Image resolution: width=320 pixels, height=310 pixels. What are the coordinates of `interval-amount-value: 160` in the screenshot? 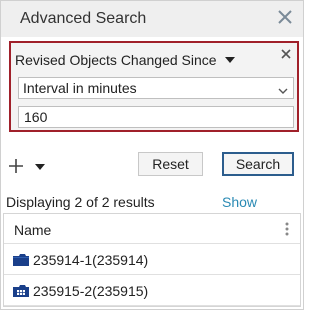 It's located at (36, 117).